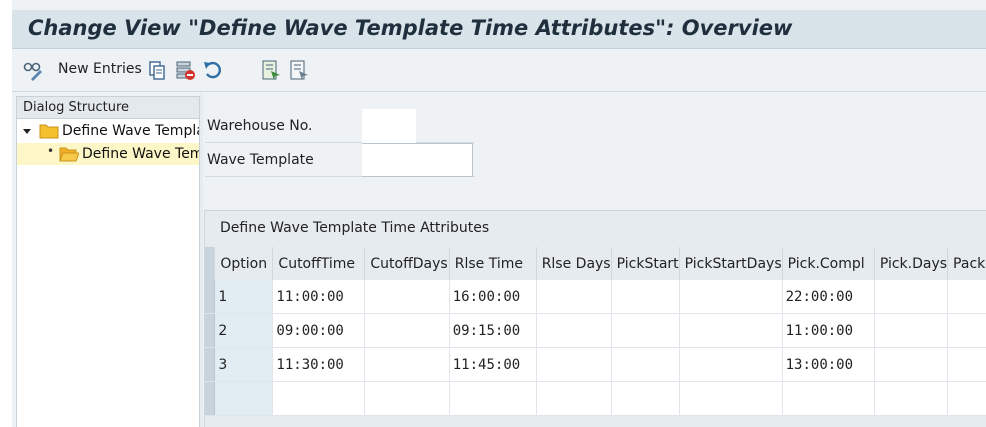  What do you see at coordinates (100, 69) in the screenshot?
I see `new-entries-button: New Entries` at bounding box center [100, 69].